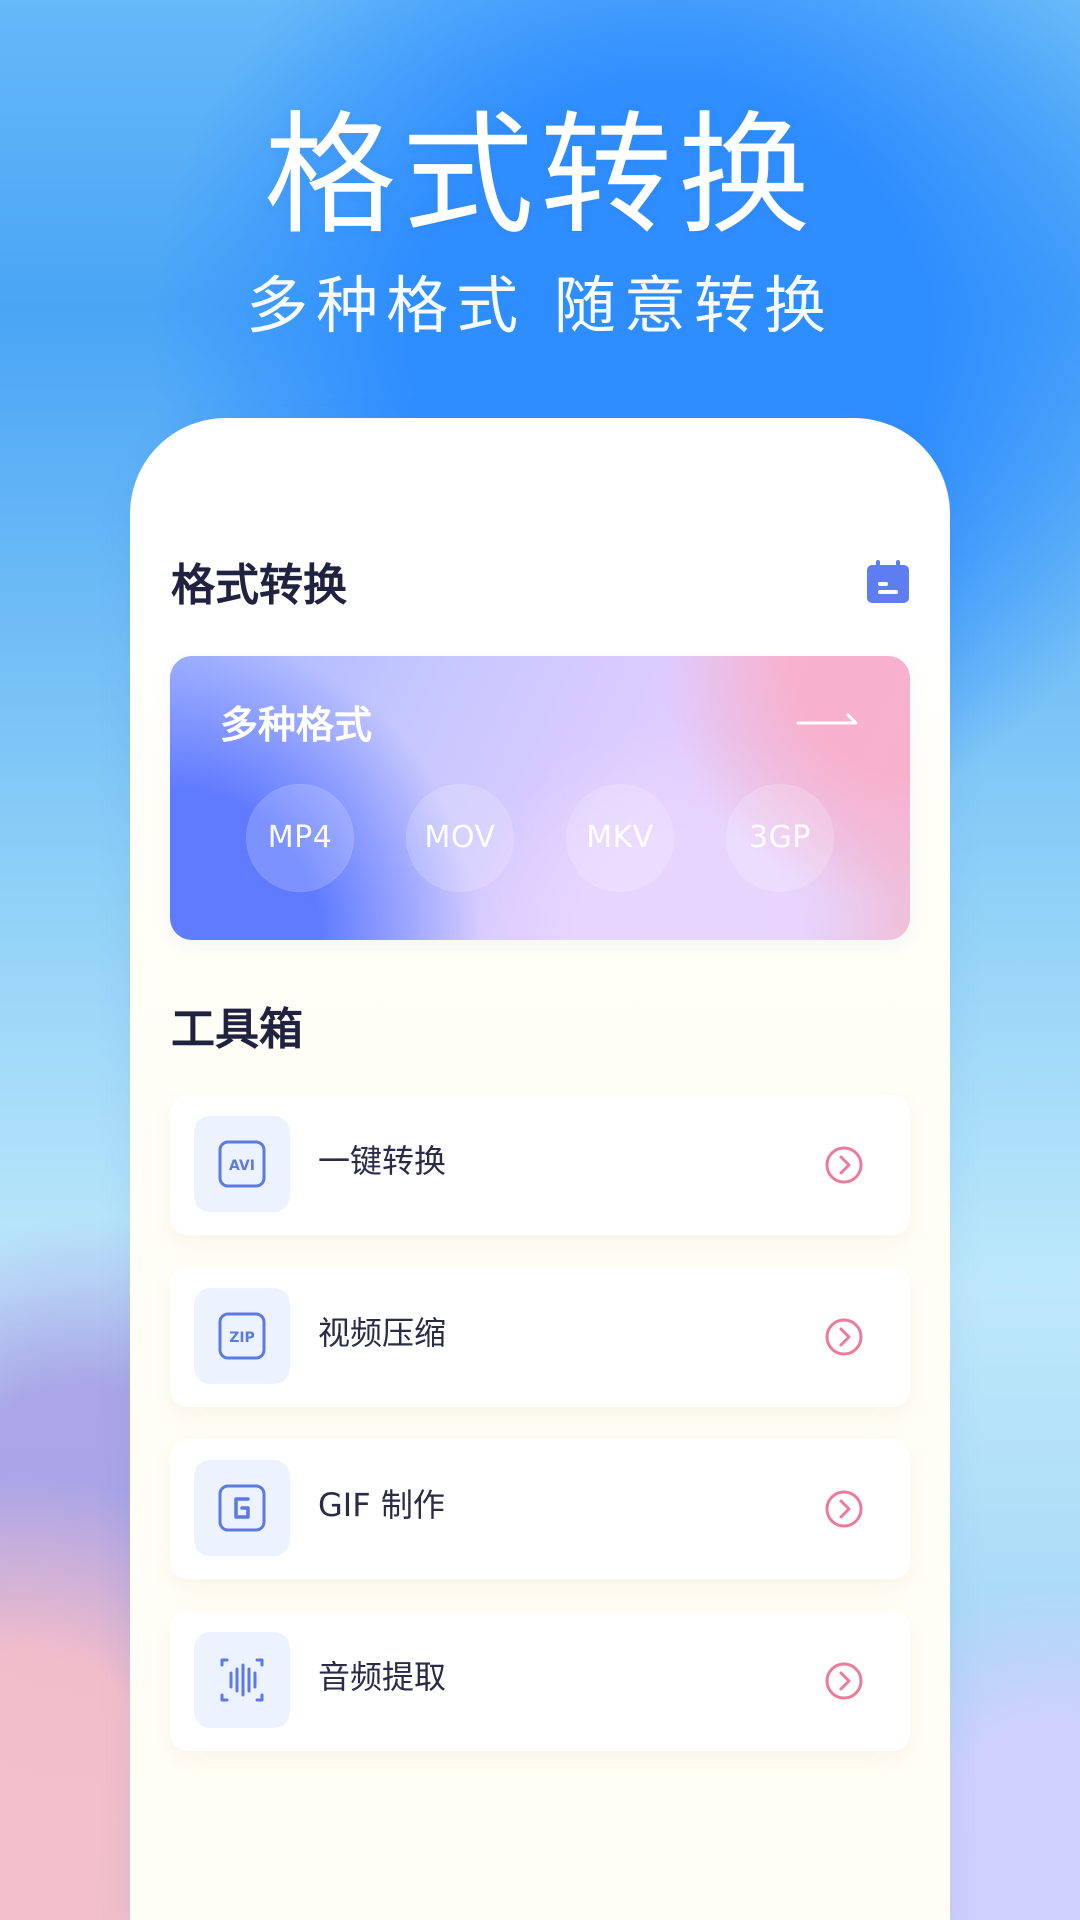 The width and height of the screenshot is (1080, 1920). Describe the element at coordinates (460, 838) in the screenshot. I see `format-chip-mov: MOV` at that location.